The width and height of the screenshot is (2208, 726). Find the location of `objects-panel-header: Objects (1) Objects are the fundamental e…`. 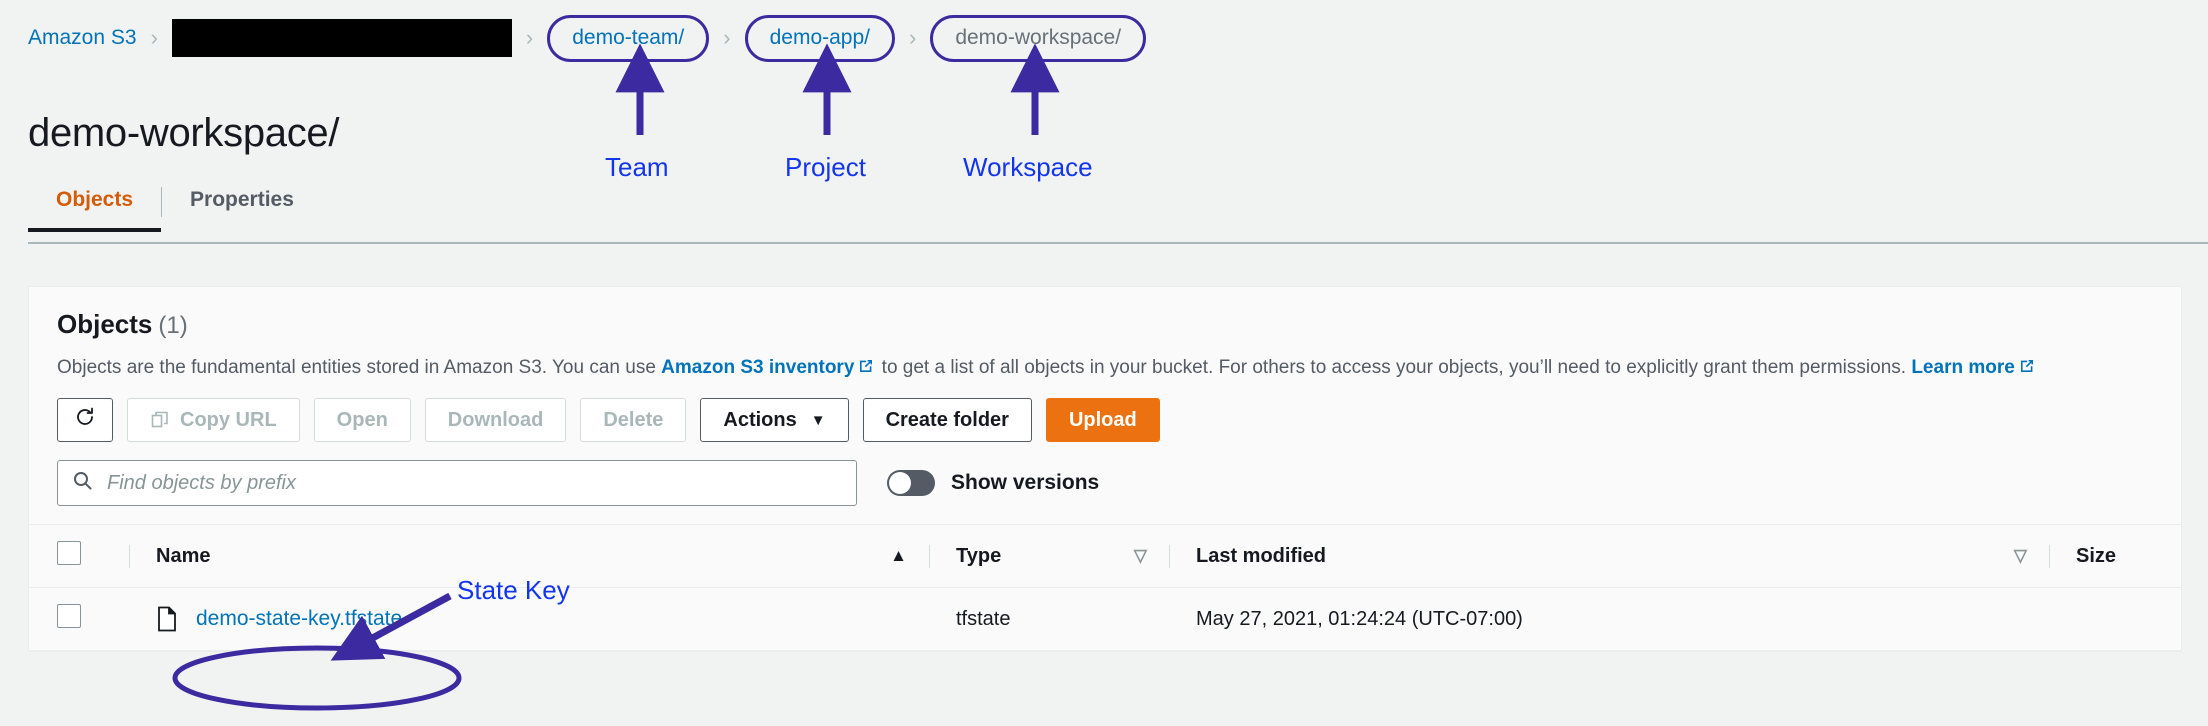

objects-panel-header: Objects (1) Objects are the fundamental e… is located at coordinates (1105, 333).